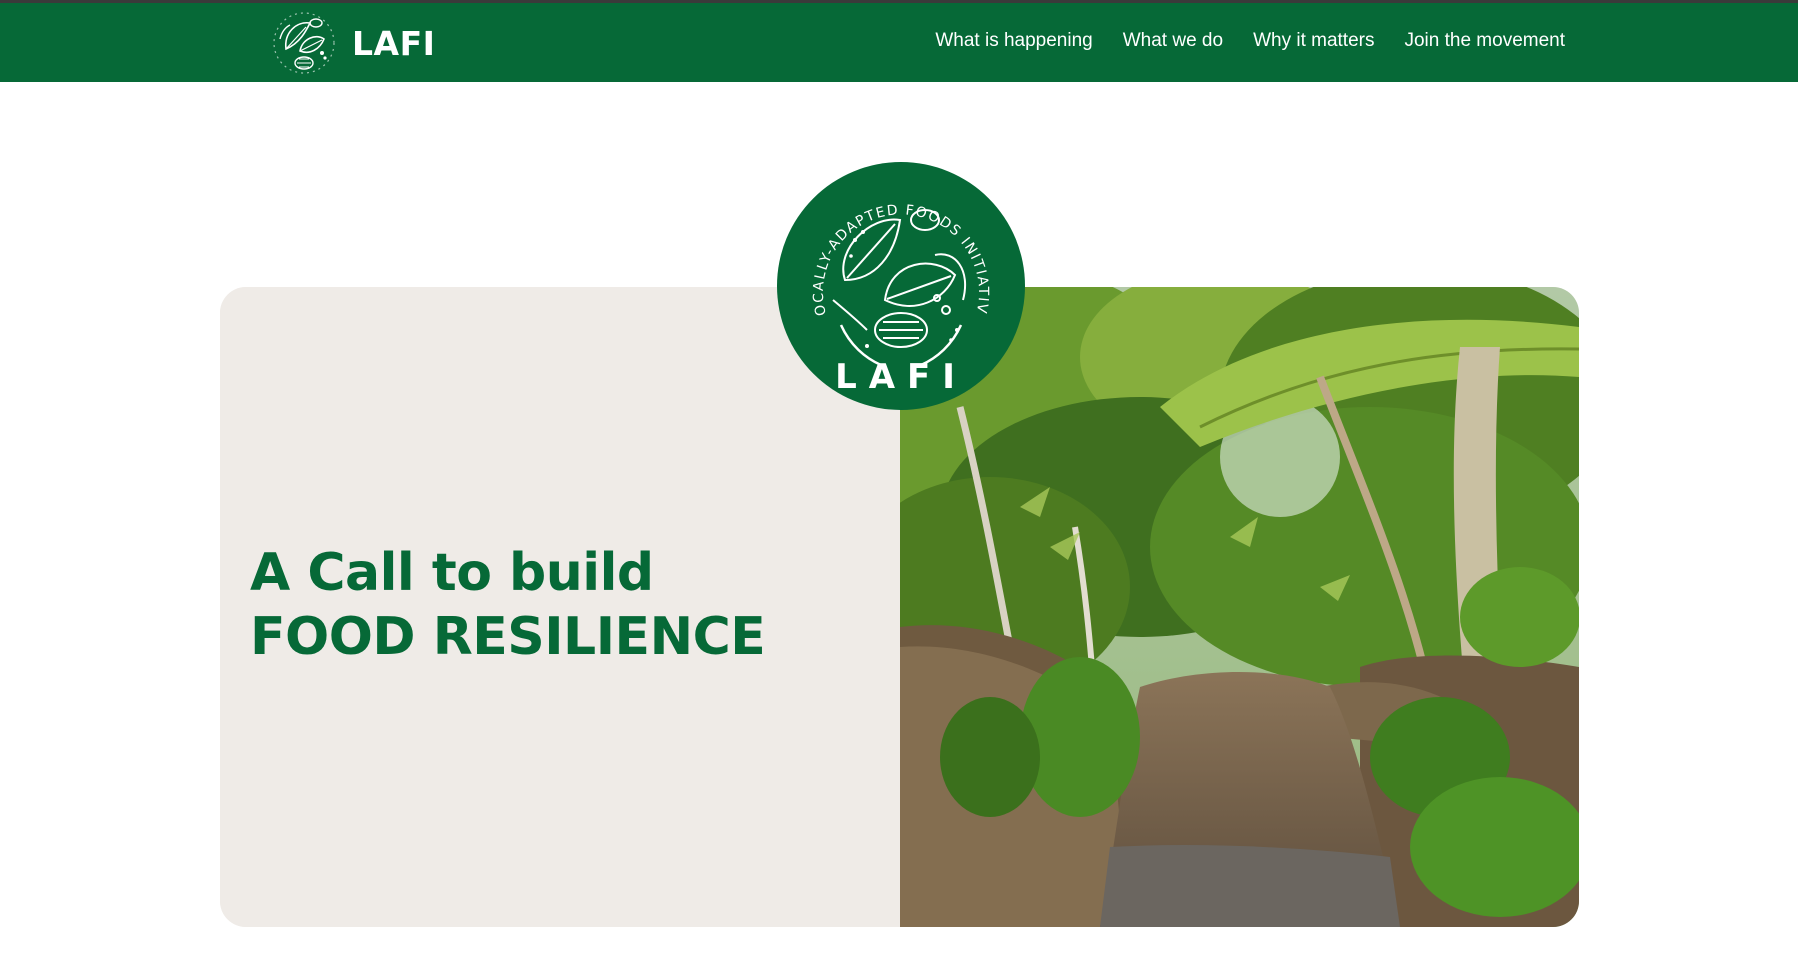 This screenshot has width=1798, height=965. Describe the element at coordinates (508, 637) in the screenshot. I see `headline-line-2: FOOD RESILIENCE` at that location.